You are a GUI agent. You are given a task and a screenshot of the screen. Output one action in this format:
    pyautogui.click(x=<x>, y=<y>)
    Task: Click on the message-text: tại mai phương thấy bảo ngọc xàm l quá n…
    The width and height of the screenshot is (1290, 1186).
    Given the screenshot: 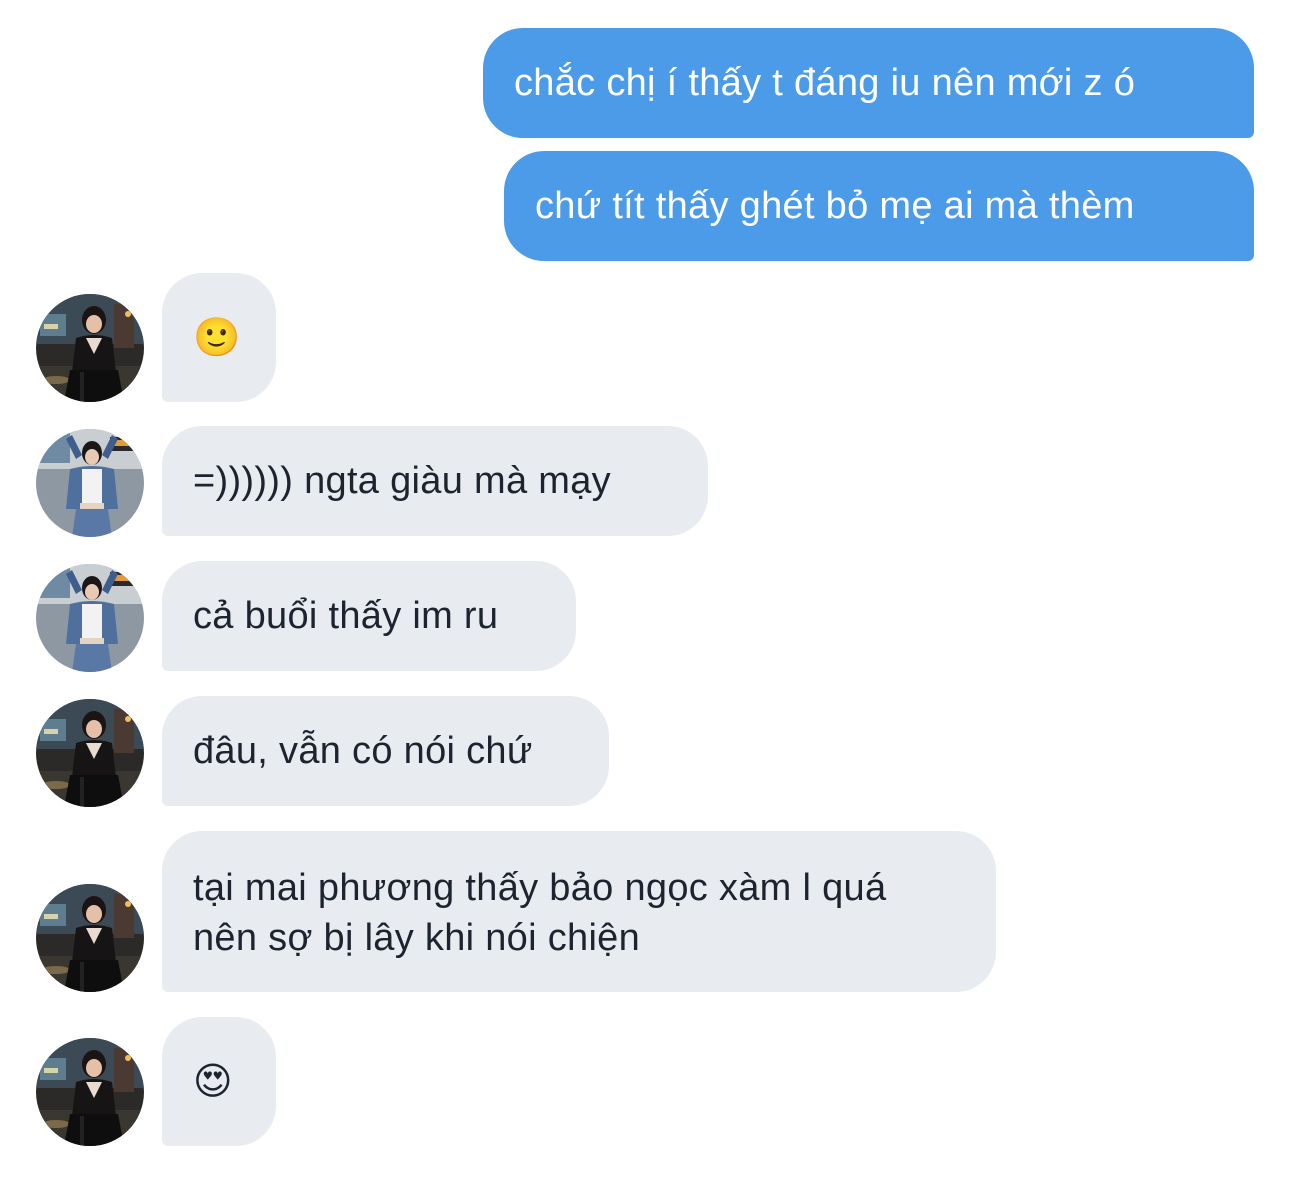 What is the action you would take?
    pyautogui.click(x=540, y=913)
    